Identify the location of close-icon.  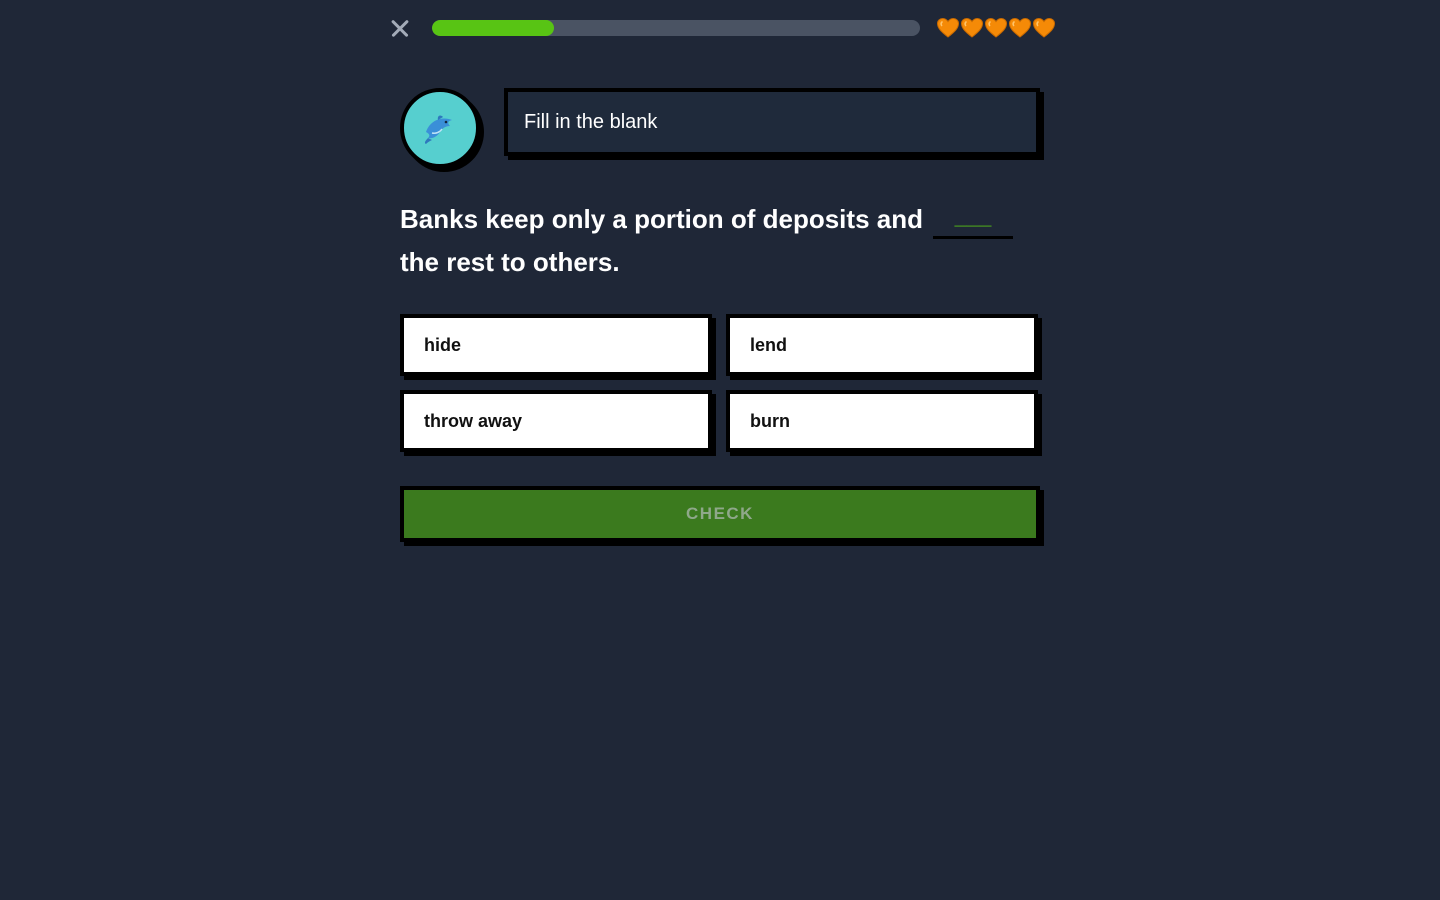
(400, 28).